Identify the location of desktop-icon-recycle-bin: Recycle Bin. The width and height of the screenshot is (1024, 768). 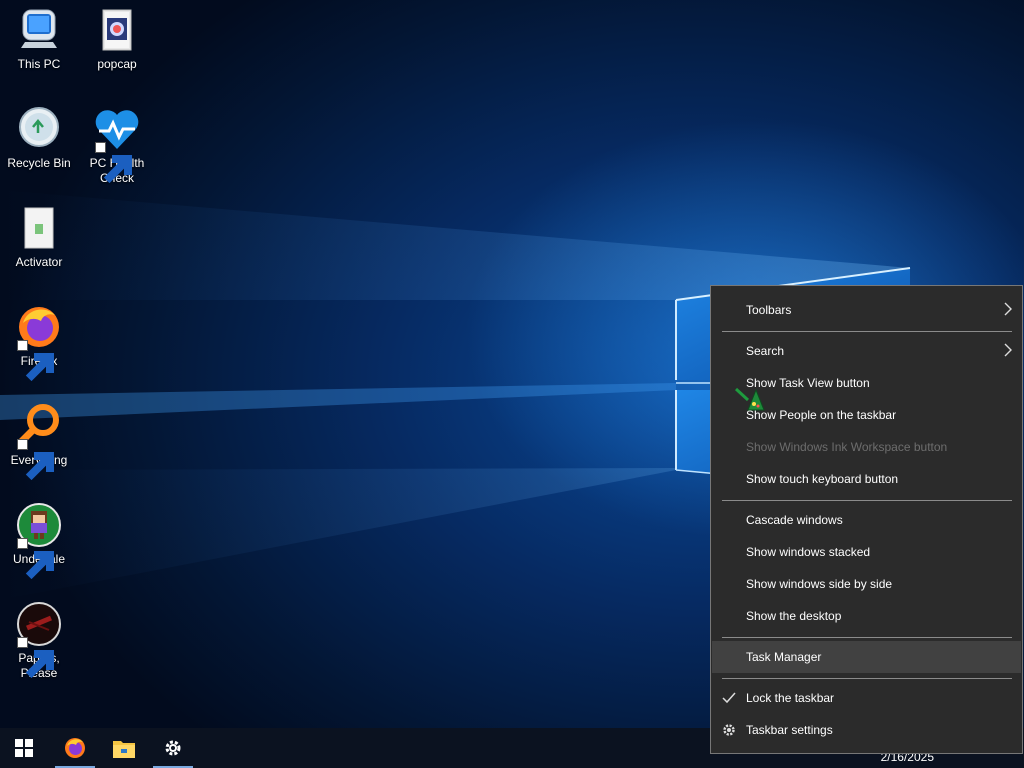
(39, 138).